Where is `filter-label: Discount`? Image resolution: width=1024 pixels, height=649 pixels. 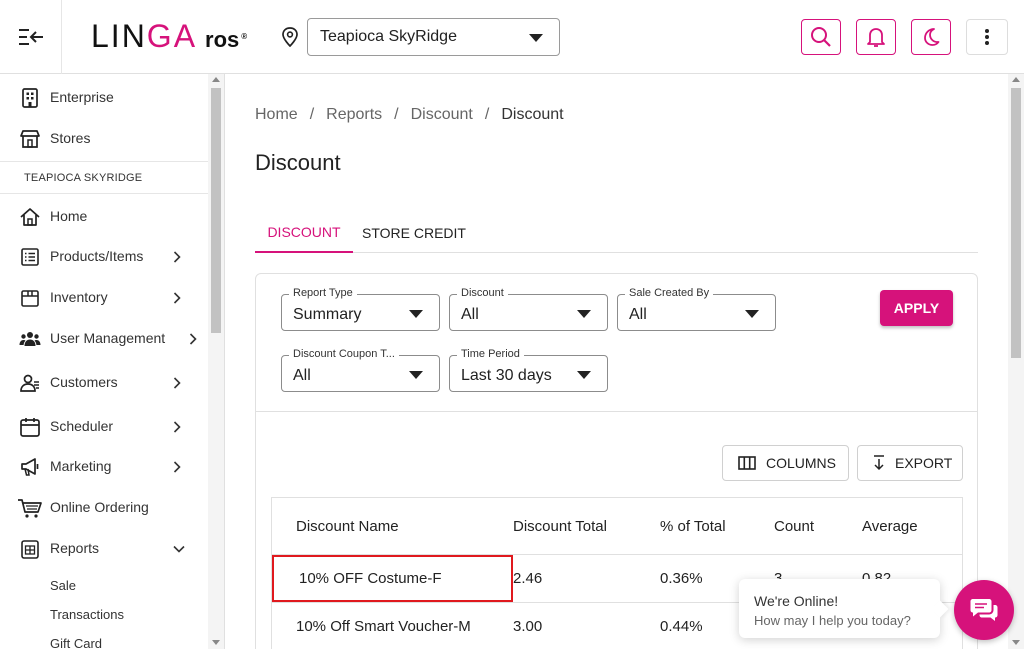 filter-label: Discount is located at coordinates (482, 293).